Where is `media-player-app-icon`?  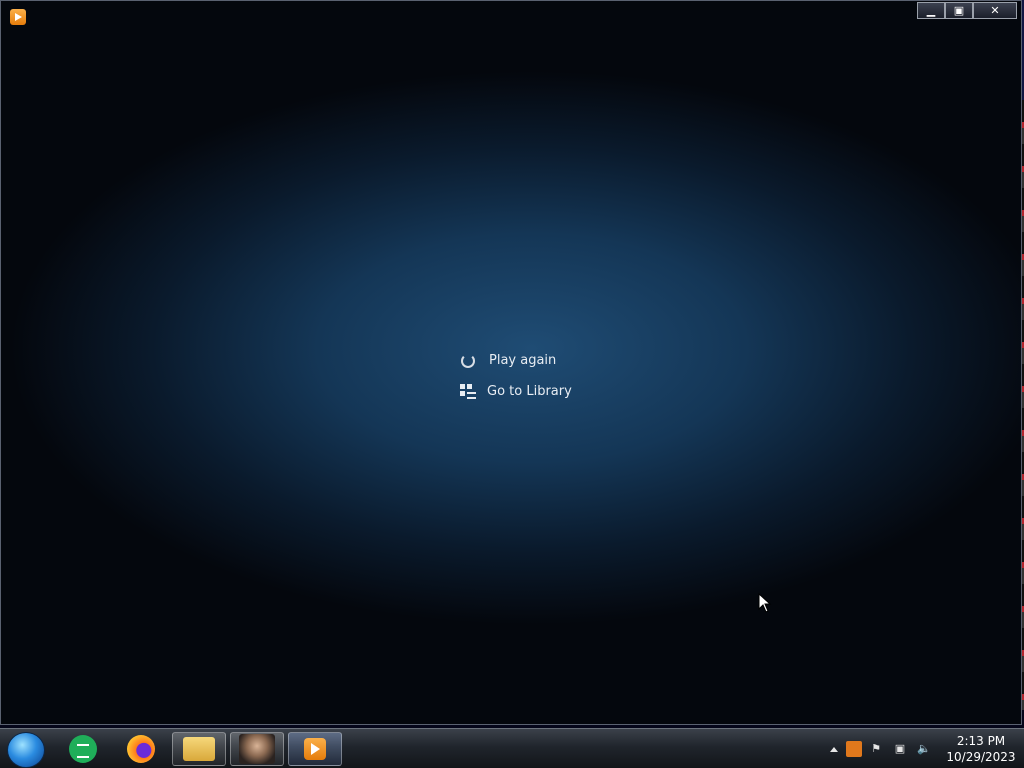 media-player-app-icon is located at coordinates (18, 17).